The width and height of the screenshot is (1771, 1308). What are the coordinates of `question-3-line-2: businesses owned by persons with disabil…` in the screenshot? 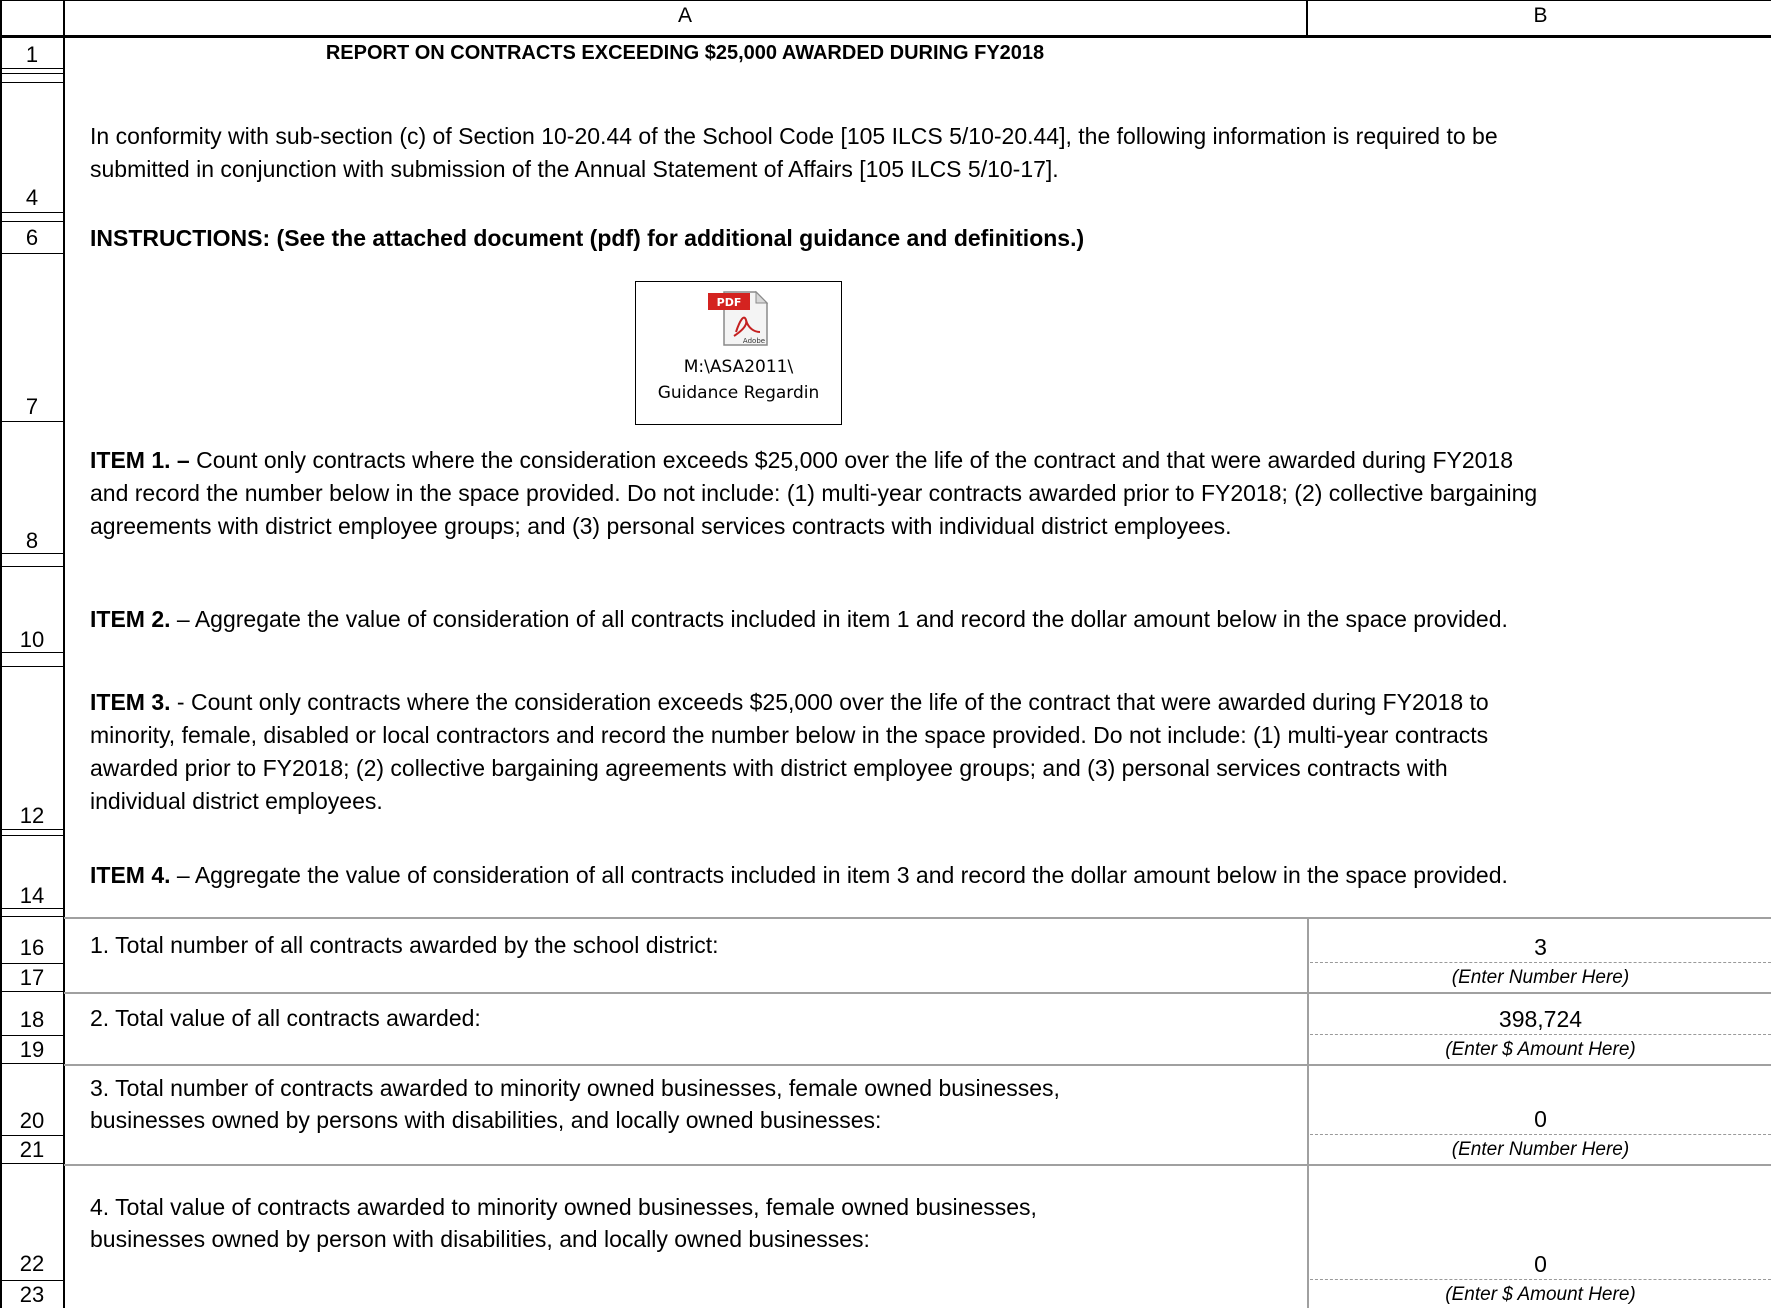 It's located at (486, 1120).